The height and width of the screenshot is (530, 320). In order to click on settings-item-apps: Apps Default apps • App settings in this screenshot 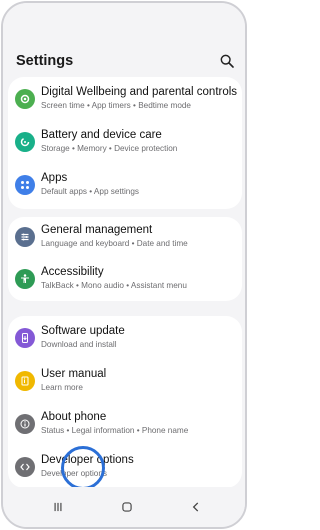, I will do `click(125, 187)`.